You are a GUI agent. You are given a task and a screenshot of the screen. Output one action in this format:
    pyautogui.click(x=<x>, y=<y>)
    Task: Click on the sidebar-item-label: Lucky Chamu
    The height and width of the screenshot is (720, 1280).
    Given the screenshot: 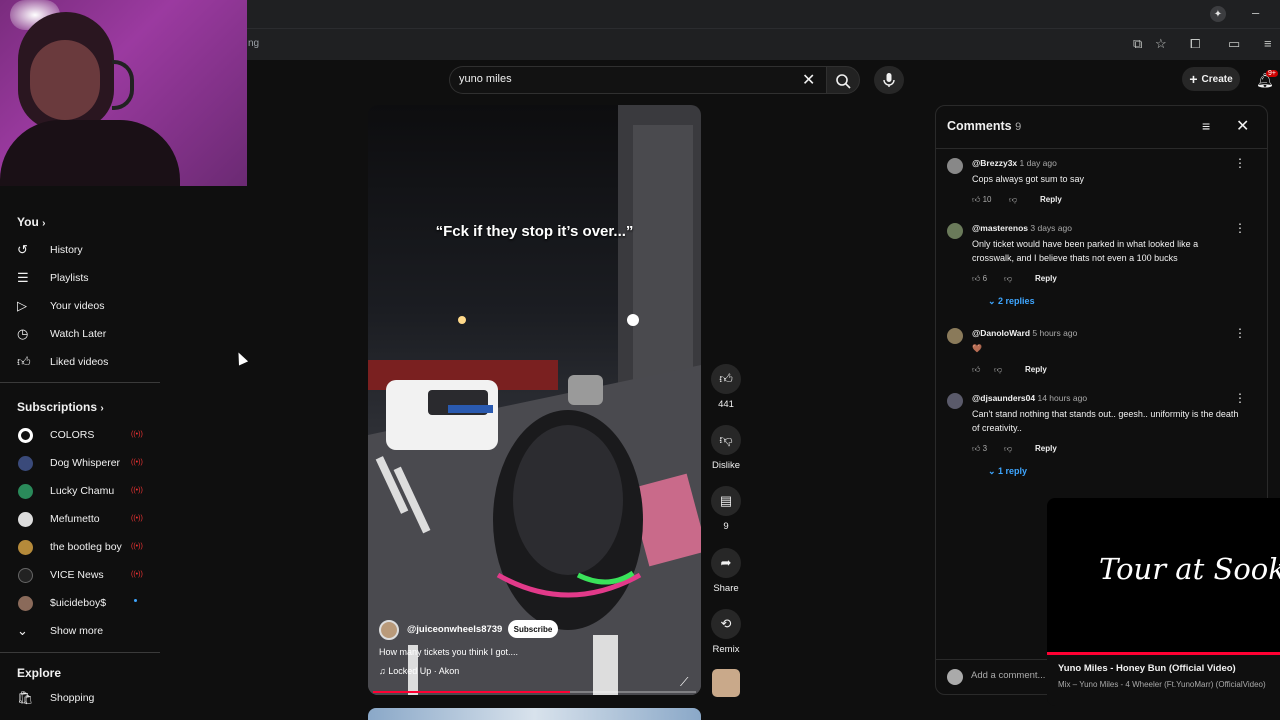 What is the action you would take?
    pyautogui.click(x=82, y=491)
    